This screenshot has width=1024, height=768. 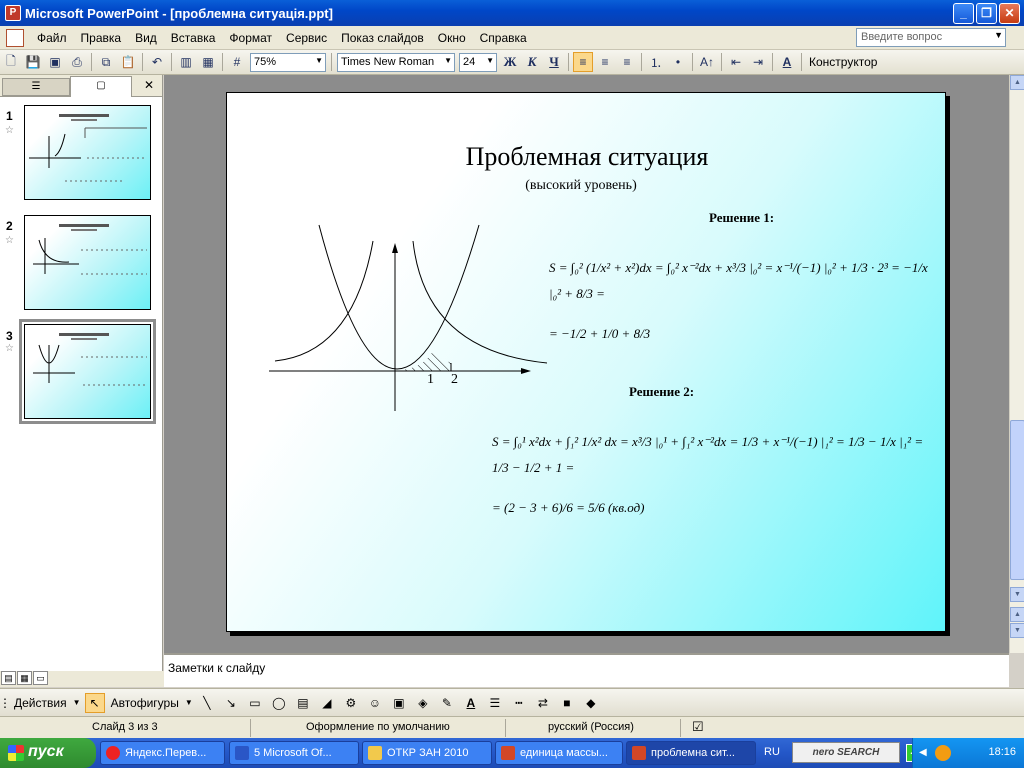 I want to click on new-icon: 🗋, so click(x=11, y=62).